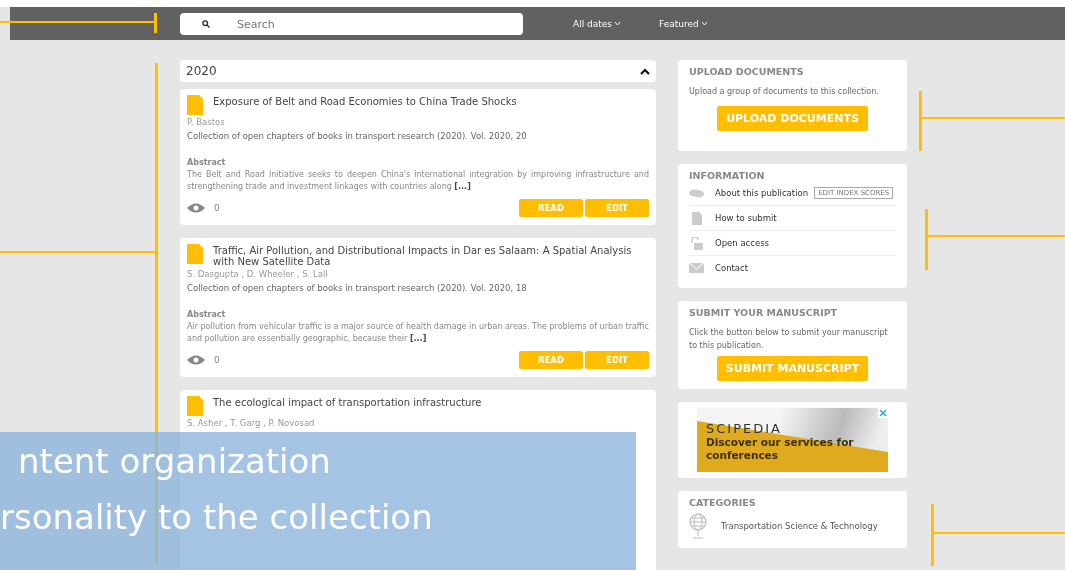 This screenshot has width=1065, height=570. Describe the element at coordinates (727, 175) in the screenshot. I see `panel-heading: INFORMATION` at that location.